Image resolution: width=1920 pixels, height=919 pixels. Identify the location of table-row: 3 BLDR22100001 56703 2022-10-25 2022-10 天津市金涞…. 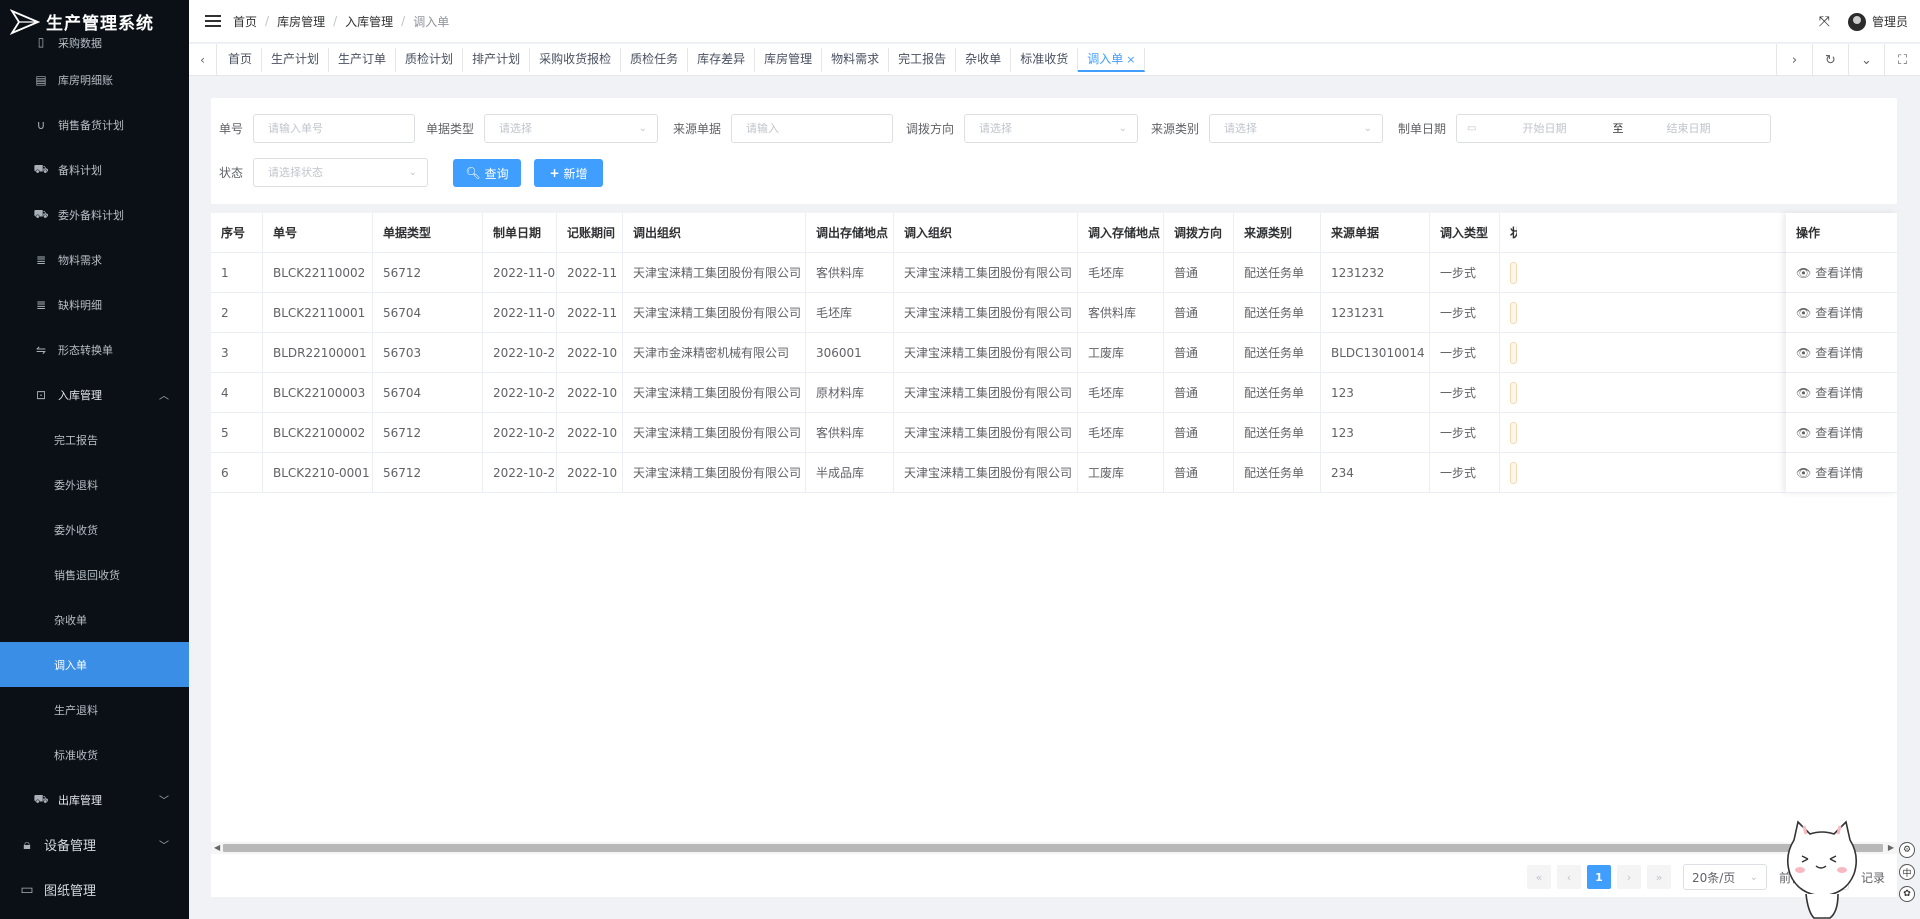
(1054, 353).